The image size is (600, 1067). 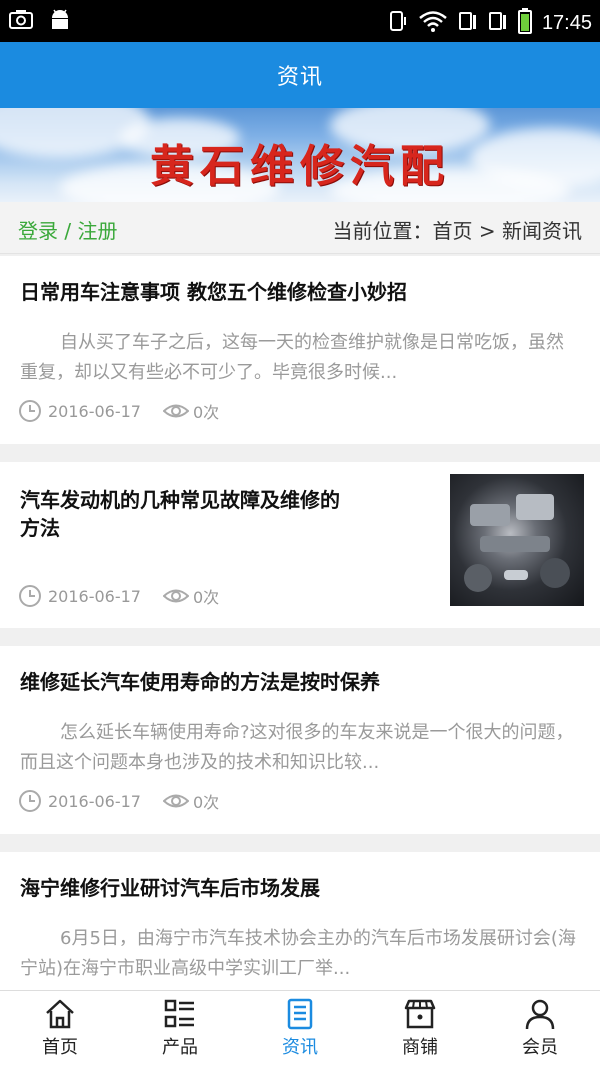 I want to click on app-header: 资讯, so click(x=300, y=75).